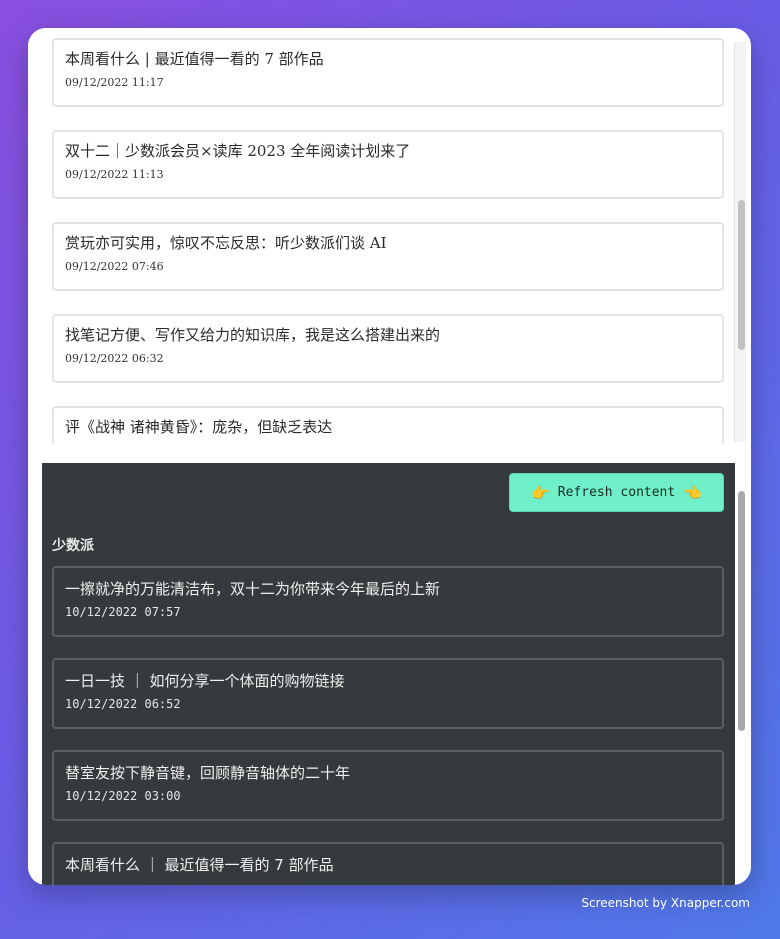 The height and width of the screenshot is (939, 780). I want to click on list-item: 本周看什么 ｜ 最近值得一看的 7 部作品, so click(388, 863).